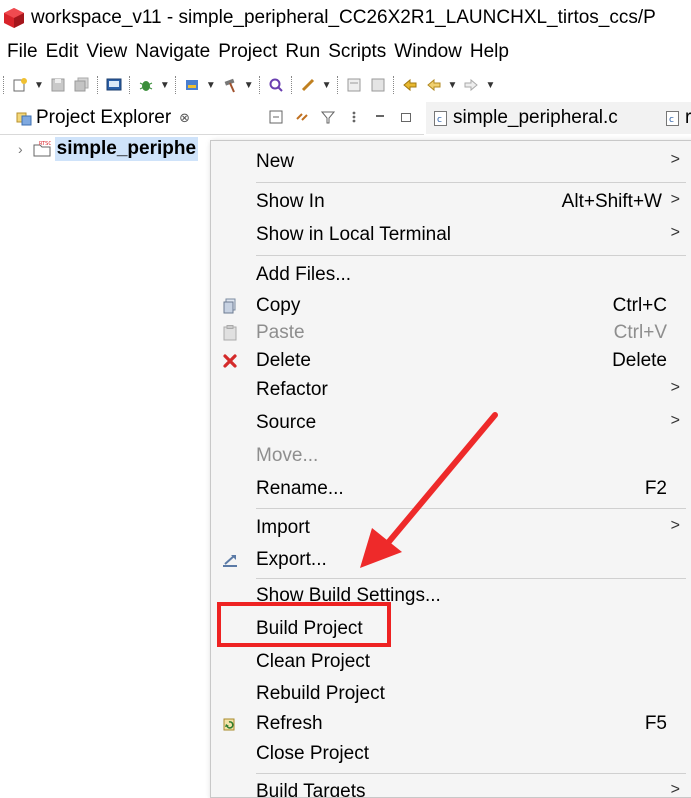 Image resolution: width=691 pixels, height=798 pixels. What do you see at coordinates (451, 390) in the screenshot?
I see `menu-item-refactor: Refactor >` at bounding box center [451, 390].